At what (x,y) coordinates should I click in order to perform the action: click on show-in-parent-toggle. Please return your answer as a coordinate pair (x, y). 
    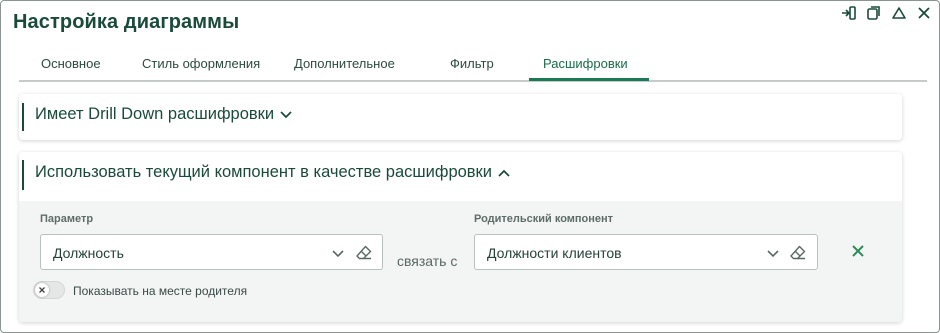
    Looking at the image, I should click on (49, 290).